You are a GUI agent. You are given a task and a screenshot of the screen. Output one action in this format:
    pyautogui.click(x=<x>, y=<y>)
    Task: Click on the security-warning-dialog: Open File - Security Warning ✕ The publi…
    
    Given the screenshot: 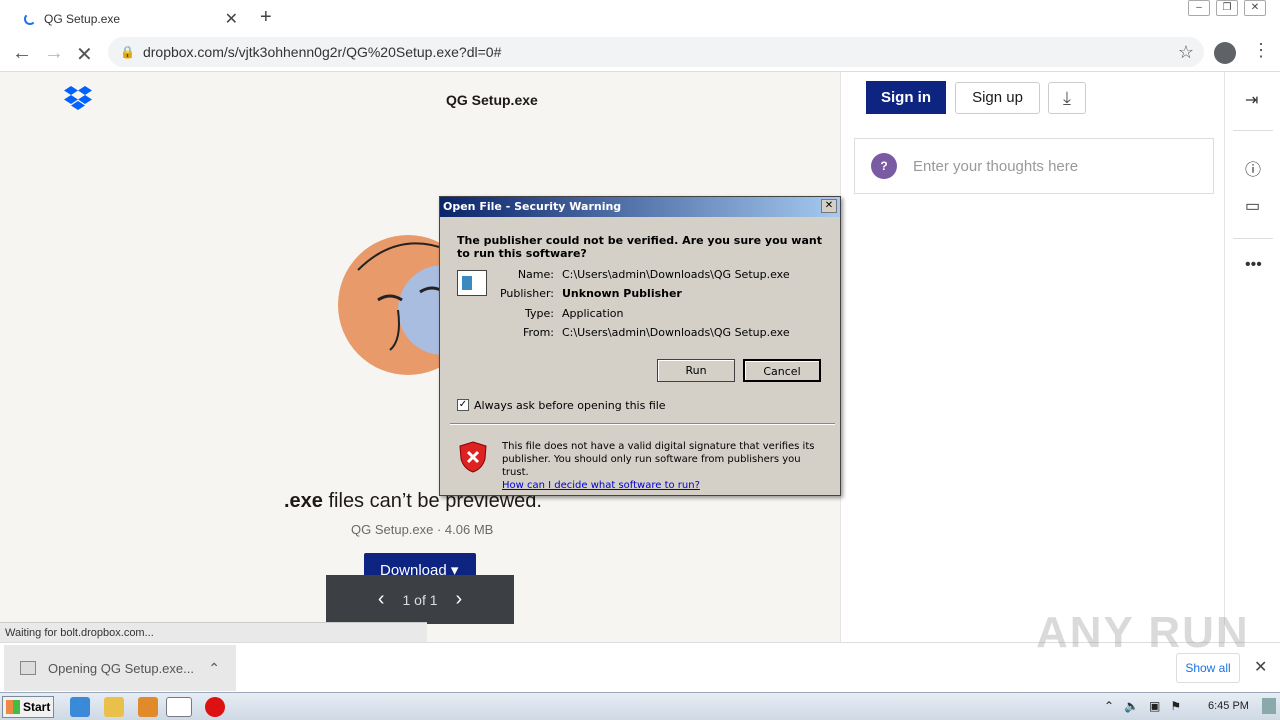 What is the action you would take?
    pyautogui.click(x=640, y=346)
    